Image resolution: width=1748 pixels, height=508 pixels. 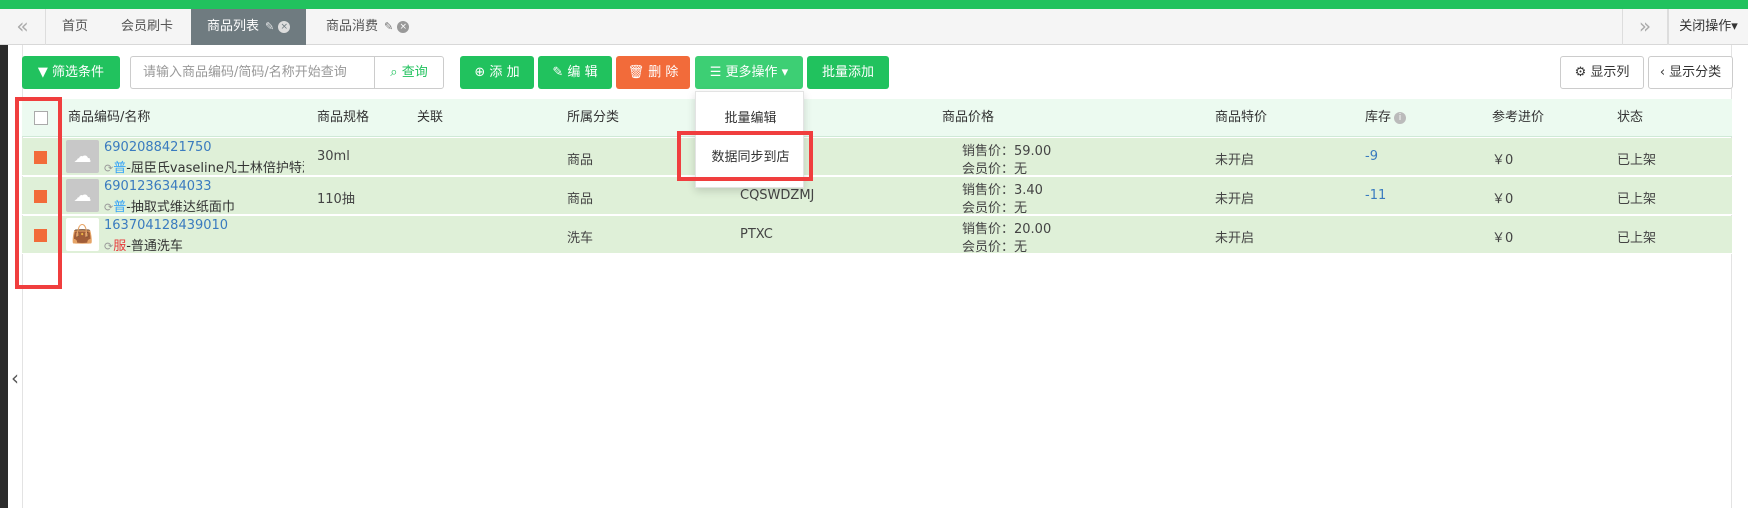 What do you see at coordinates (1371, 156) in the screenshot?
I see `stock-link: -9` at bounding box center [1371, 156].